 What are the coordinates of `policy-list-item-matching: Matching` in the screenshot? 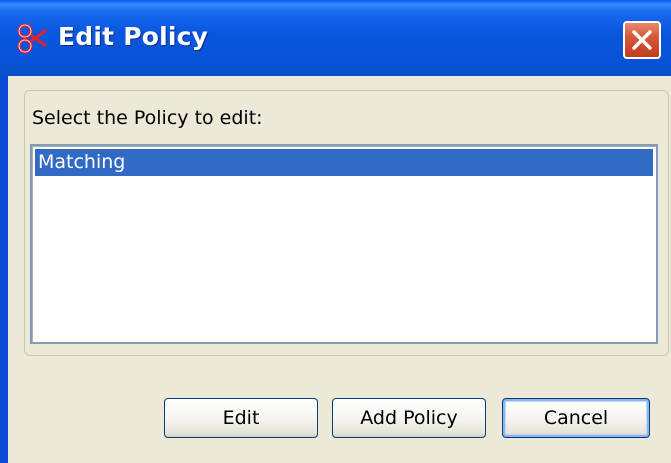 It's located at (344, 162).